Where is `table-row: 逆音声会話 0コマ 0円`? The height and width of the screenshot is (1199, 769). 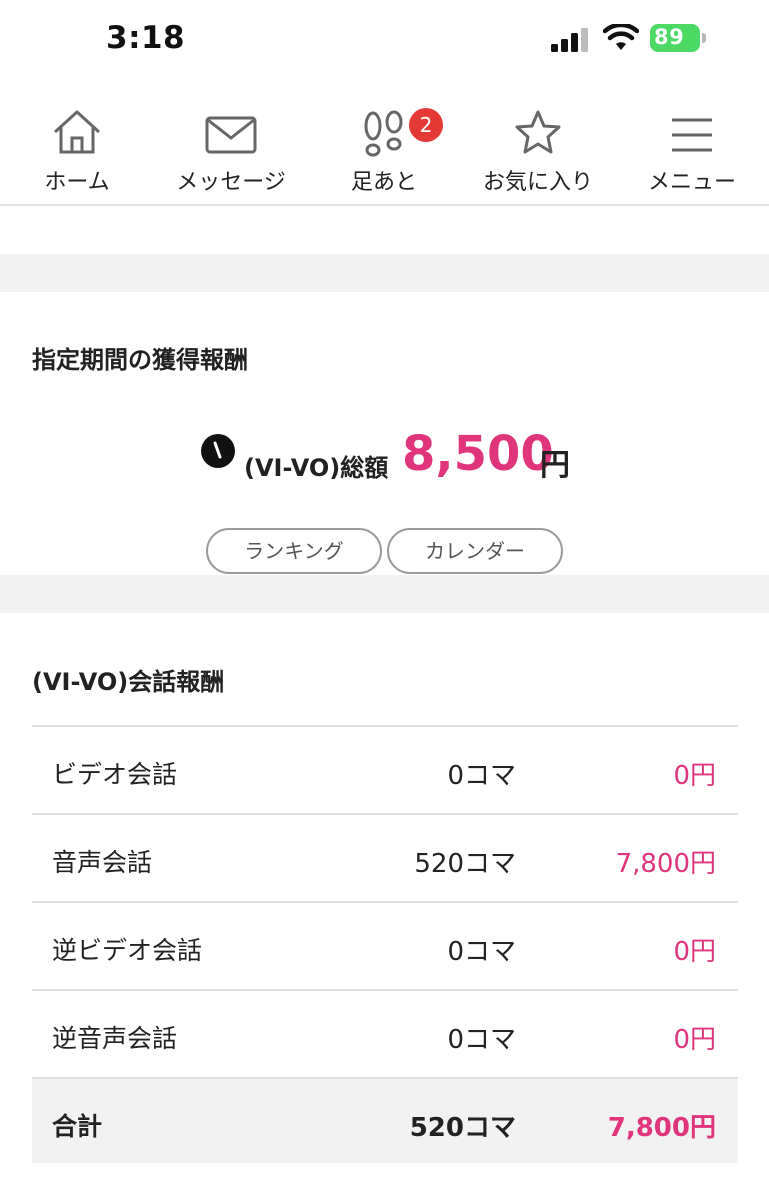 table-row: 逆音声会話 0コマ 0円 is located at coordinates (385, 1033).